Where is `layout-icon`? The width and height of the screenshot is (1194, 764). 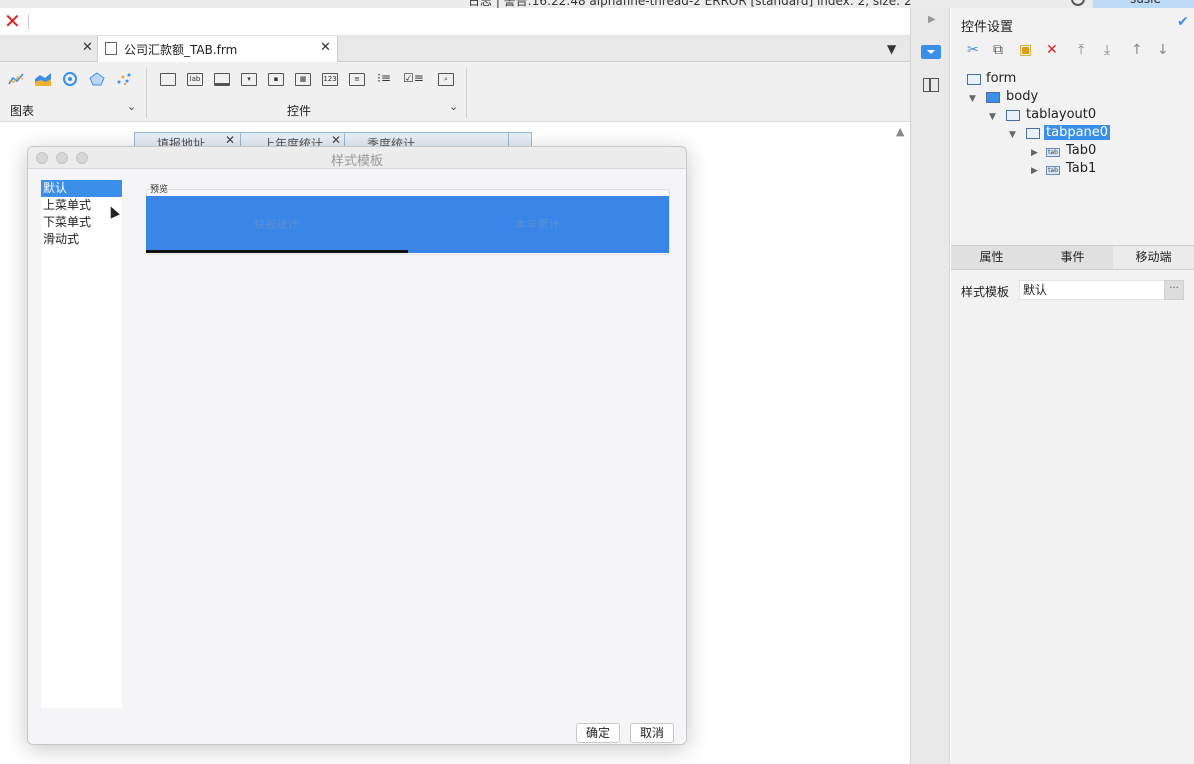 layout-icon is located at coordinates (931, 85).